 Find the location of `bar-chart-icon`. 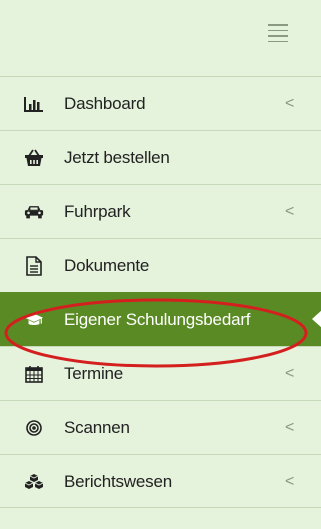

bar-chart-icon is located at coordinates (34, 104).